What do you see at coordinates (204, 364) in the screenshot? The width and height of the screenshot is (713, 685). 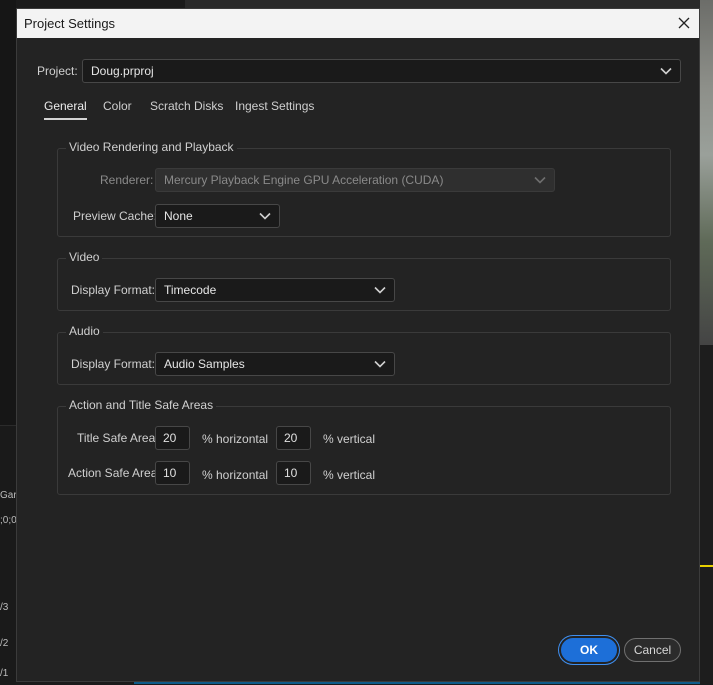 I see `audio-display-format-value: Audio Samples` at bounding box center [204, 364].